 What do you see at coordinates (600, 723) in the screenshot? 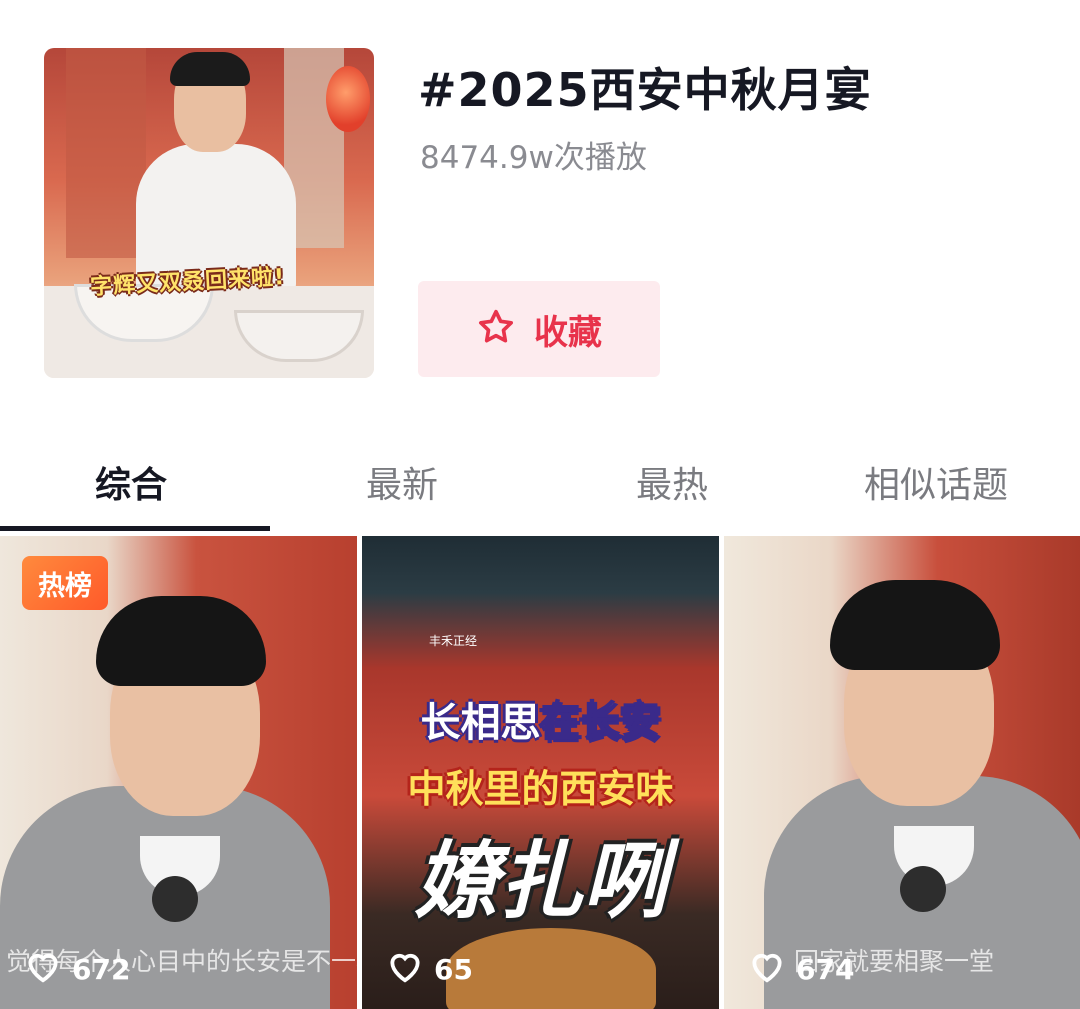
I see `overlay-text-highlight: 在长安` at bounding box center [600, 723].